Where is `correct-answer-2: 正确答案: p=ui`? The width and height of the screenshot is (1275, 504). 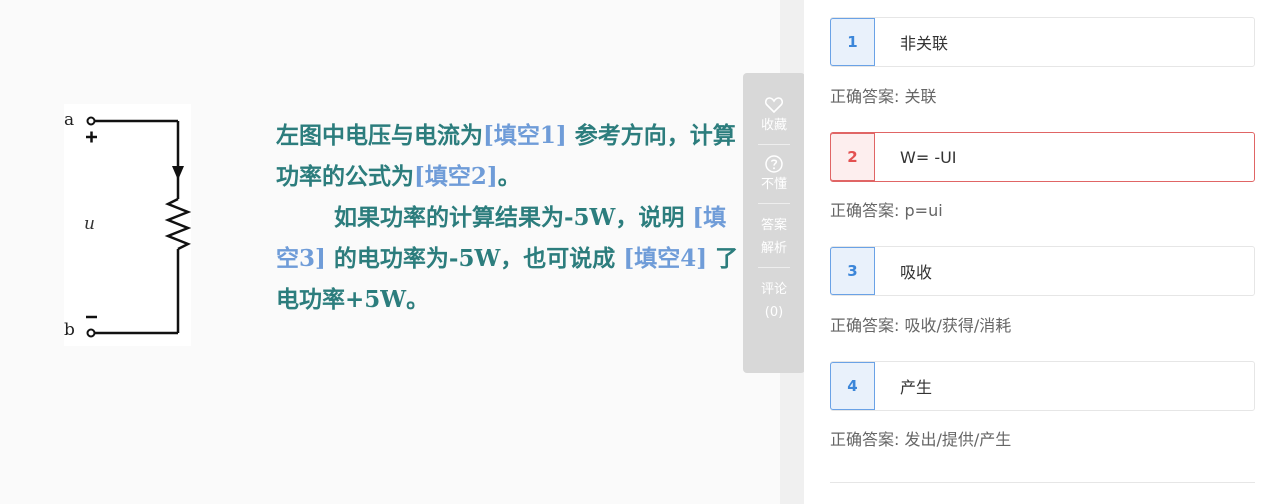
correct-answer-2: 正确答案: p=ui is located at coordinates (886, 209).